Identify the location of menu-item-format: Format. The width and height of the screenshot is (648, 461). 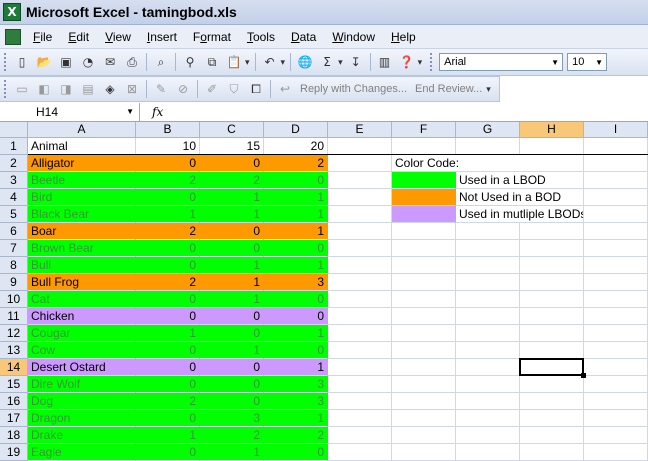
(212, 37).